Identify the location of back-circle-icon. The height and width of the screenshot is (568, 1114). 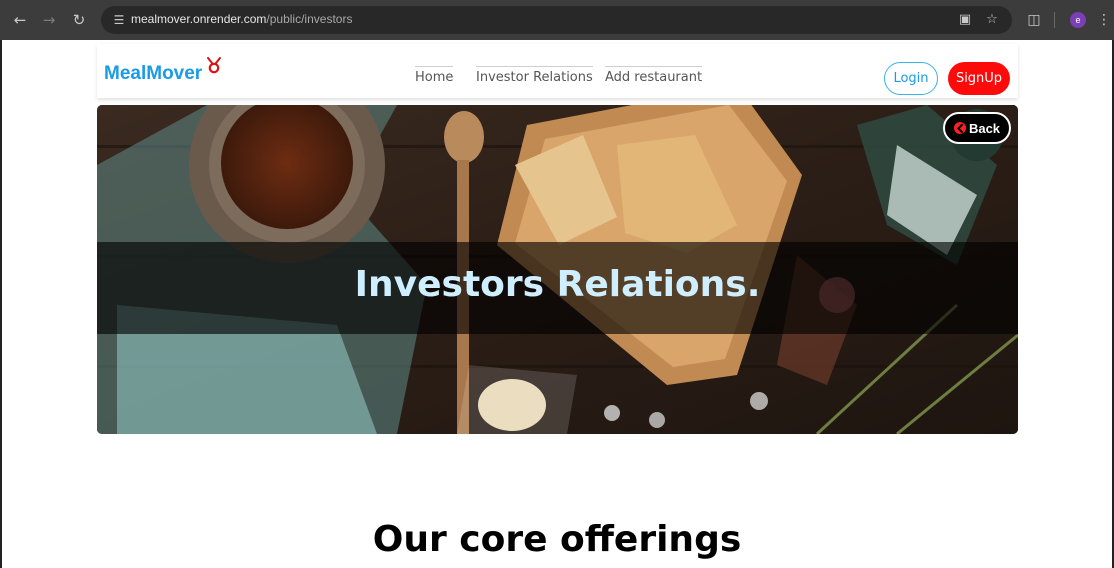
(959, 128).